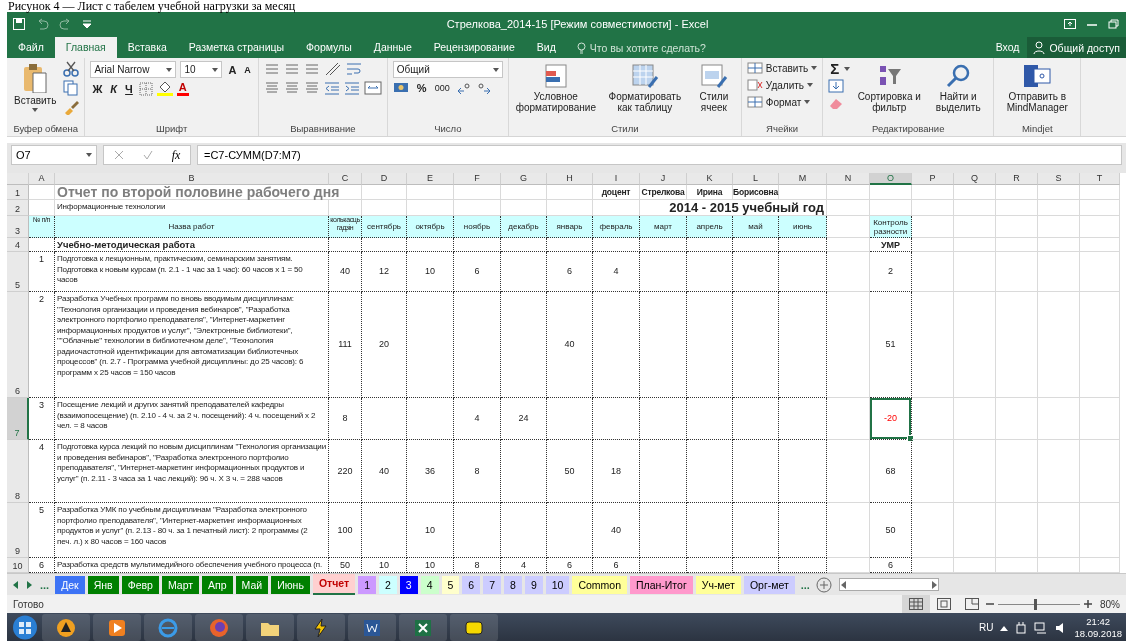 The height and width of the screenshot is (641, 1126). What do you see at coordinates (756, 179) in the screenshot?
I see `column-header: L` at bounding box center [756, 179].